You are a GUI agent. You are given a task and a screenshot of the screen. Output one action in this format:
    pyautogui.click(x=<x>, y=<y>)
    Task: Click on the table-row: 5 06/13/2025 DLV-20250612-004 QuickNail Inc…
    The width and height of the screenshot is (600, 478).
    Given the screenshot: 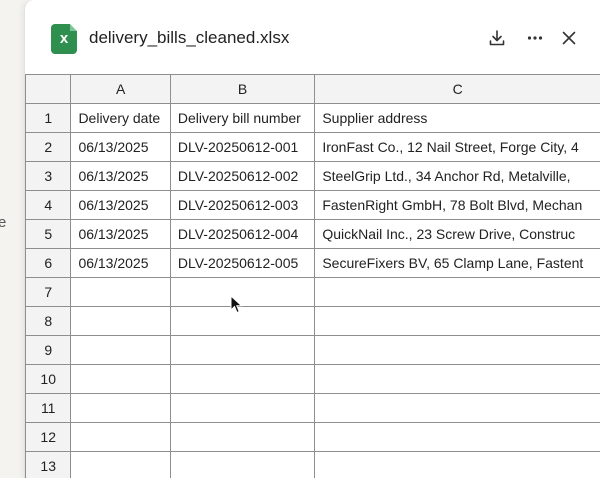 What is the action you would take?
    pyautogui.click(x=312, y=234)
    